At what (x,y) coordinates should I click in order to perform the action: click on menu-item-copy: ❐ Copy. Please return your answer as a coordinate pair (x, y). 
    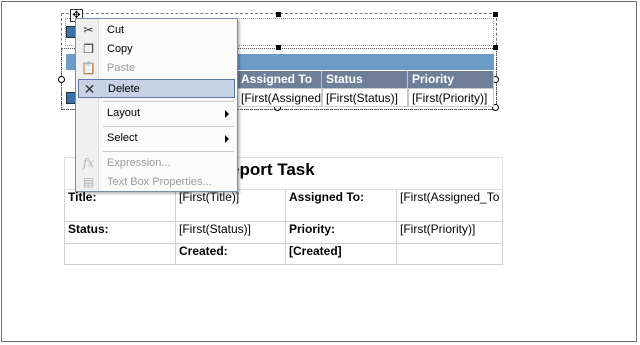
    Looking at the image, I should click on (156, 49).